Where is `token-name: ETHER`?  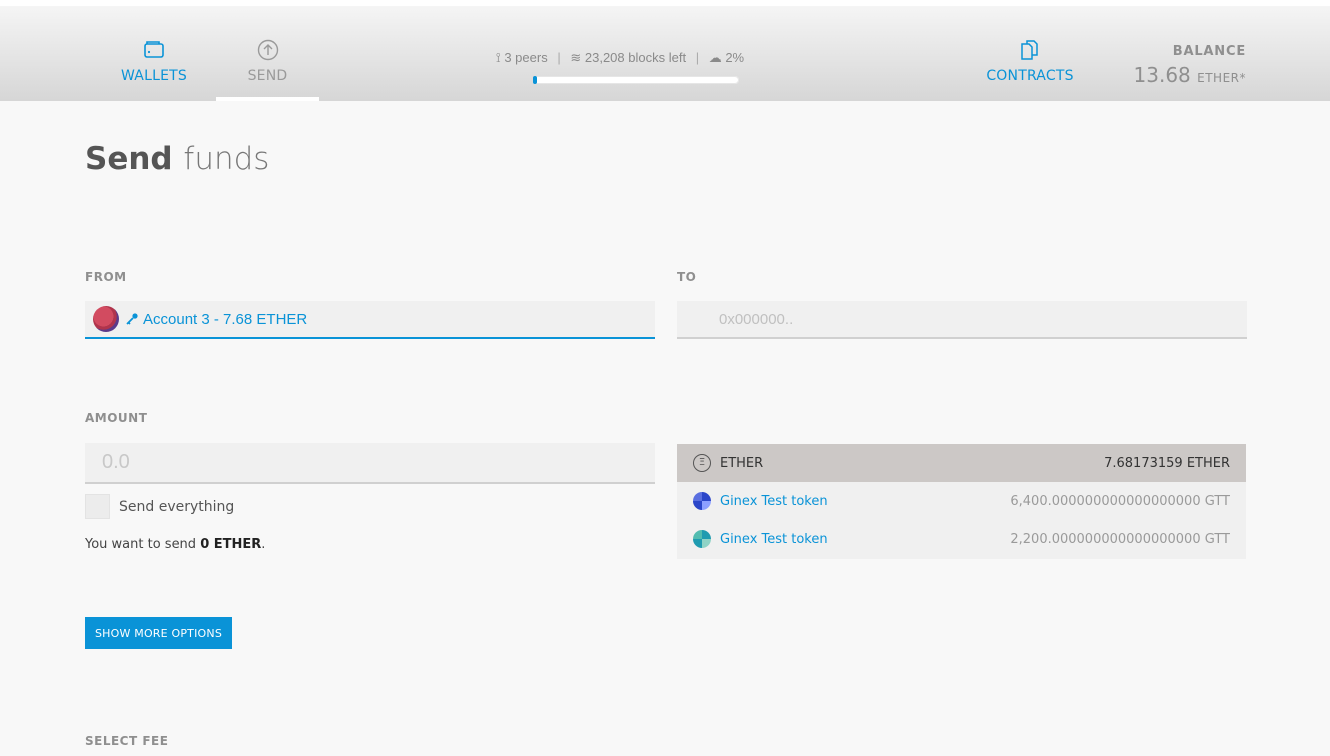 token-name: ETHER is located at coordinates (742, 463).